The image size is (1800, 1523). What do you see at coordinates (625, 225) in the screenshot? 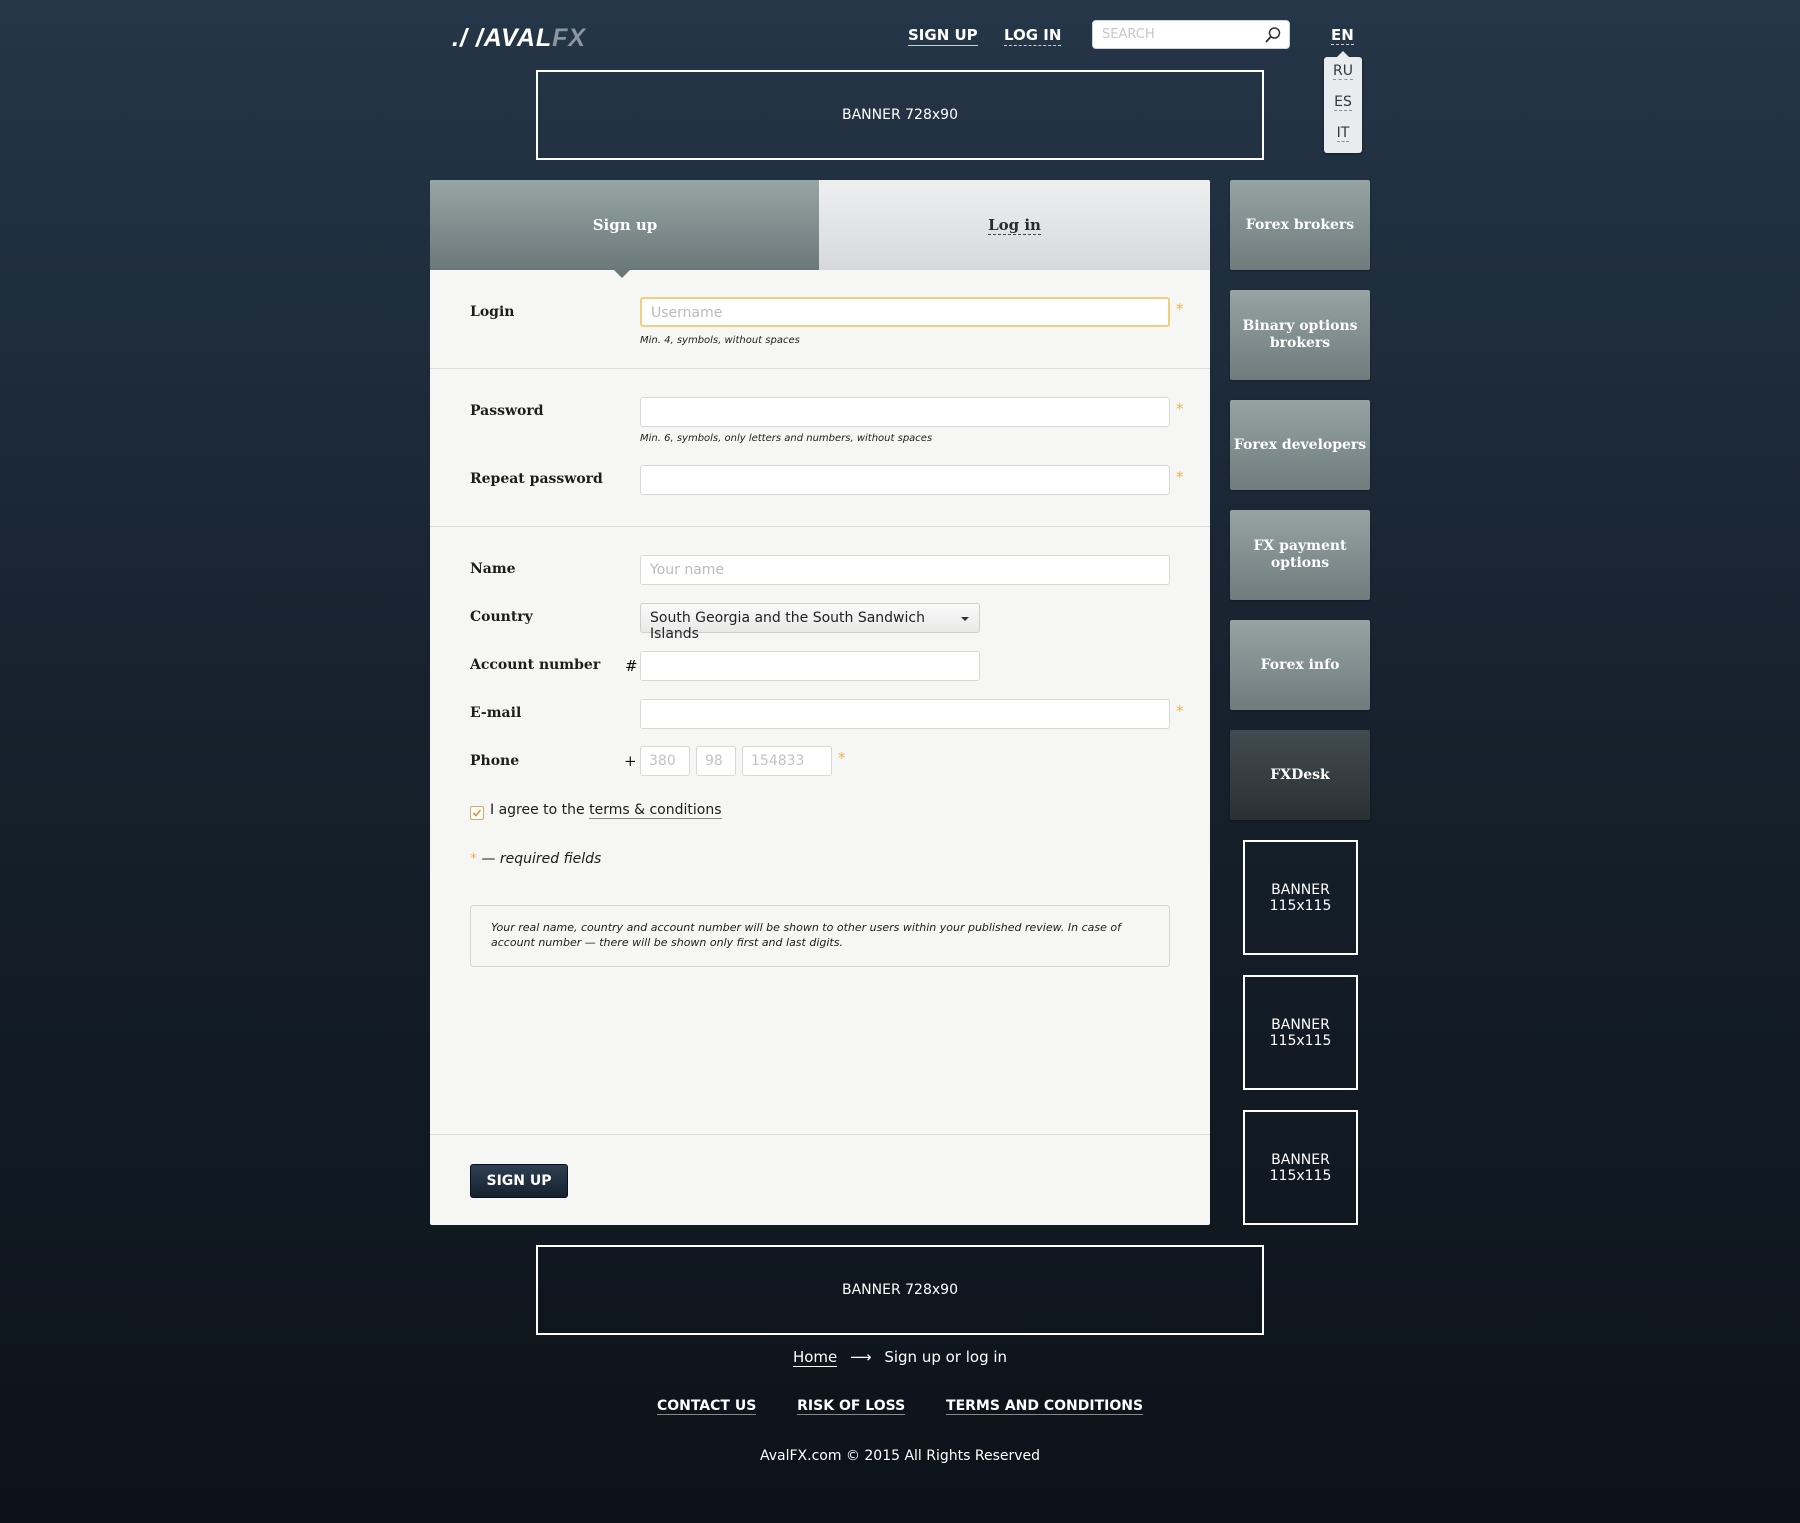
I see `tab-signup: Sign up` at bounding box center [625, 225].